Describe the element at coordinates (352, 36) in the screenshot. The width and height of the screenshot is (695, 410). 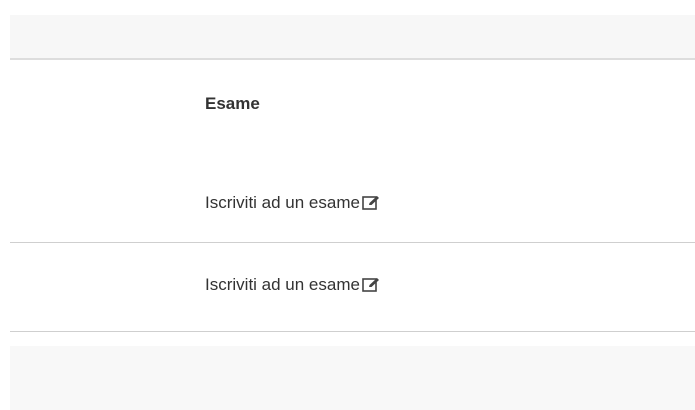
I see `top-band` at that location.